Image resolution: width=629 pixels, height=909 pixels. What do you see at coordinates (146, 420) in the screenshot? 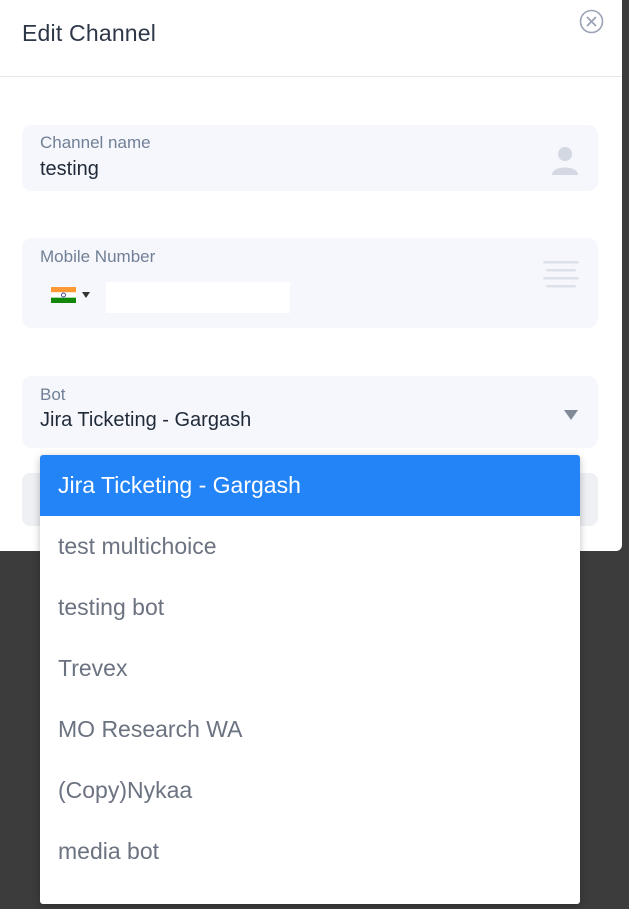
I see `bot-selected-value: Jira Ticketing - Gargash` at bounding box center [146, 420].